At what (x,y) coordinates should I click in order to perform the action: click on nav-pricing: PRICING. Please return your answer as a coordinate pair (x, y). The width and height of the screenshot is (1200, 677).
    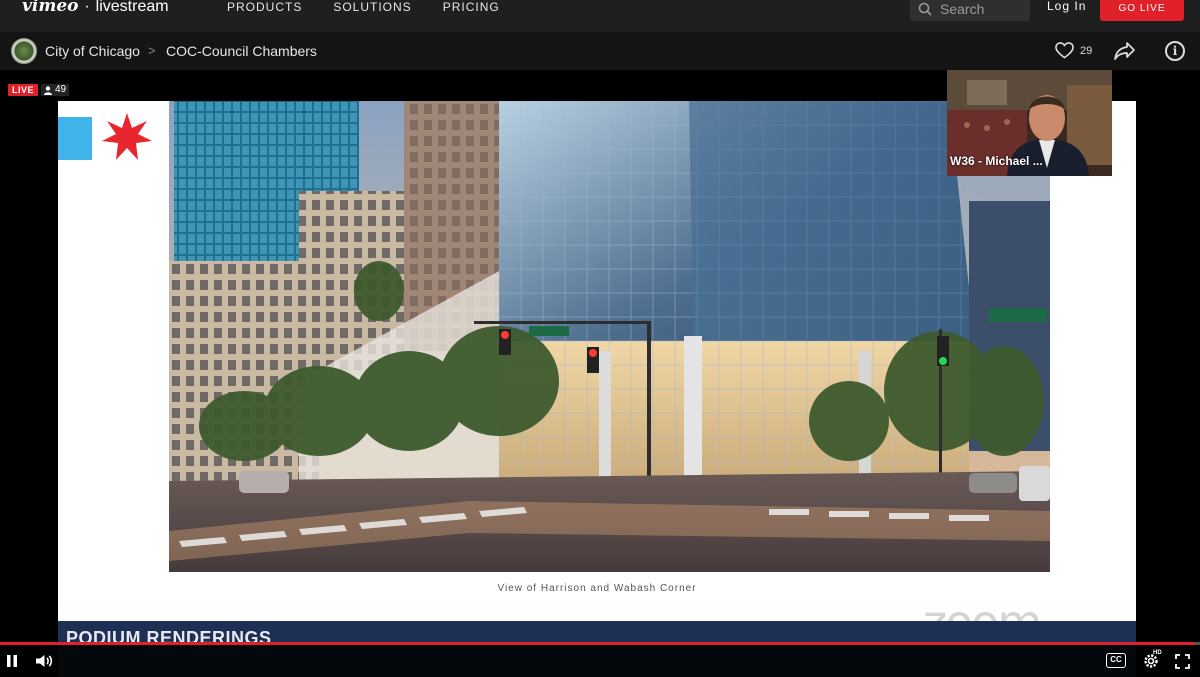
    Looking at the image, I should click on (471, 7).